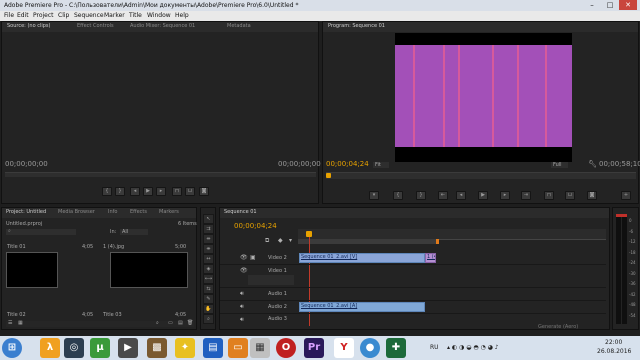  Describe the element at coordinates (213, 348) in the screenshot. I see `files-icon: ▤` at that location.